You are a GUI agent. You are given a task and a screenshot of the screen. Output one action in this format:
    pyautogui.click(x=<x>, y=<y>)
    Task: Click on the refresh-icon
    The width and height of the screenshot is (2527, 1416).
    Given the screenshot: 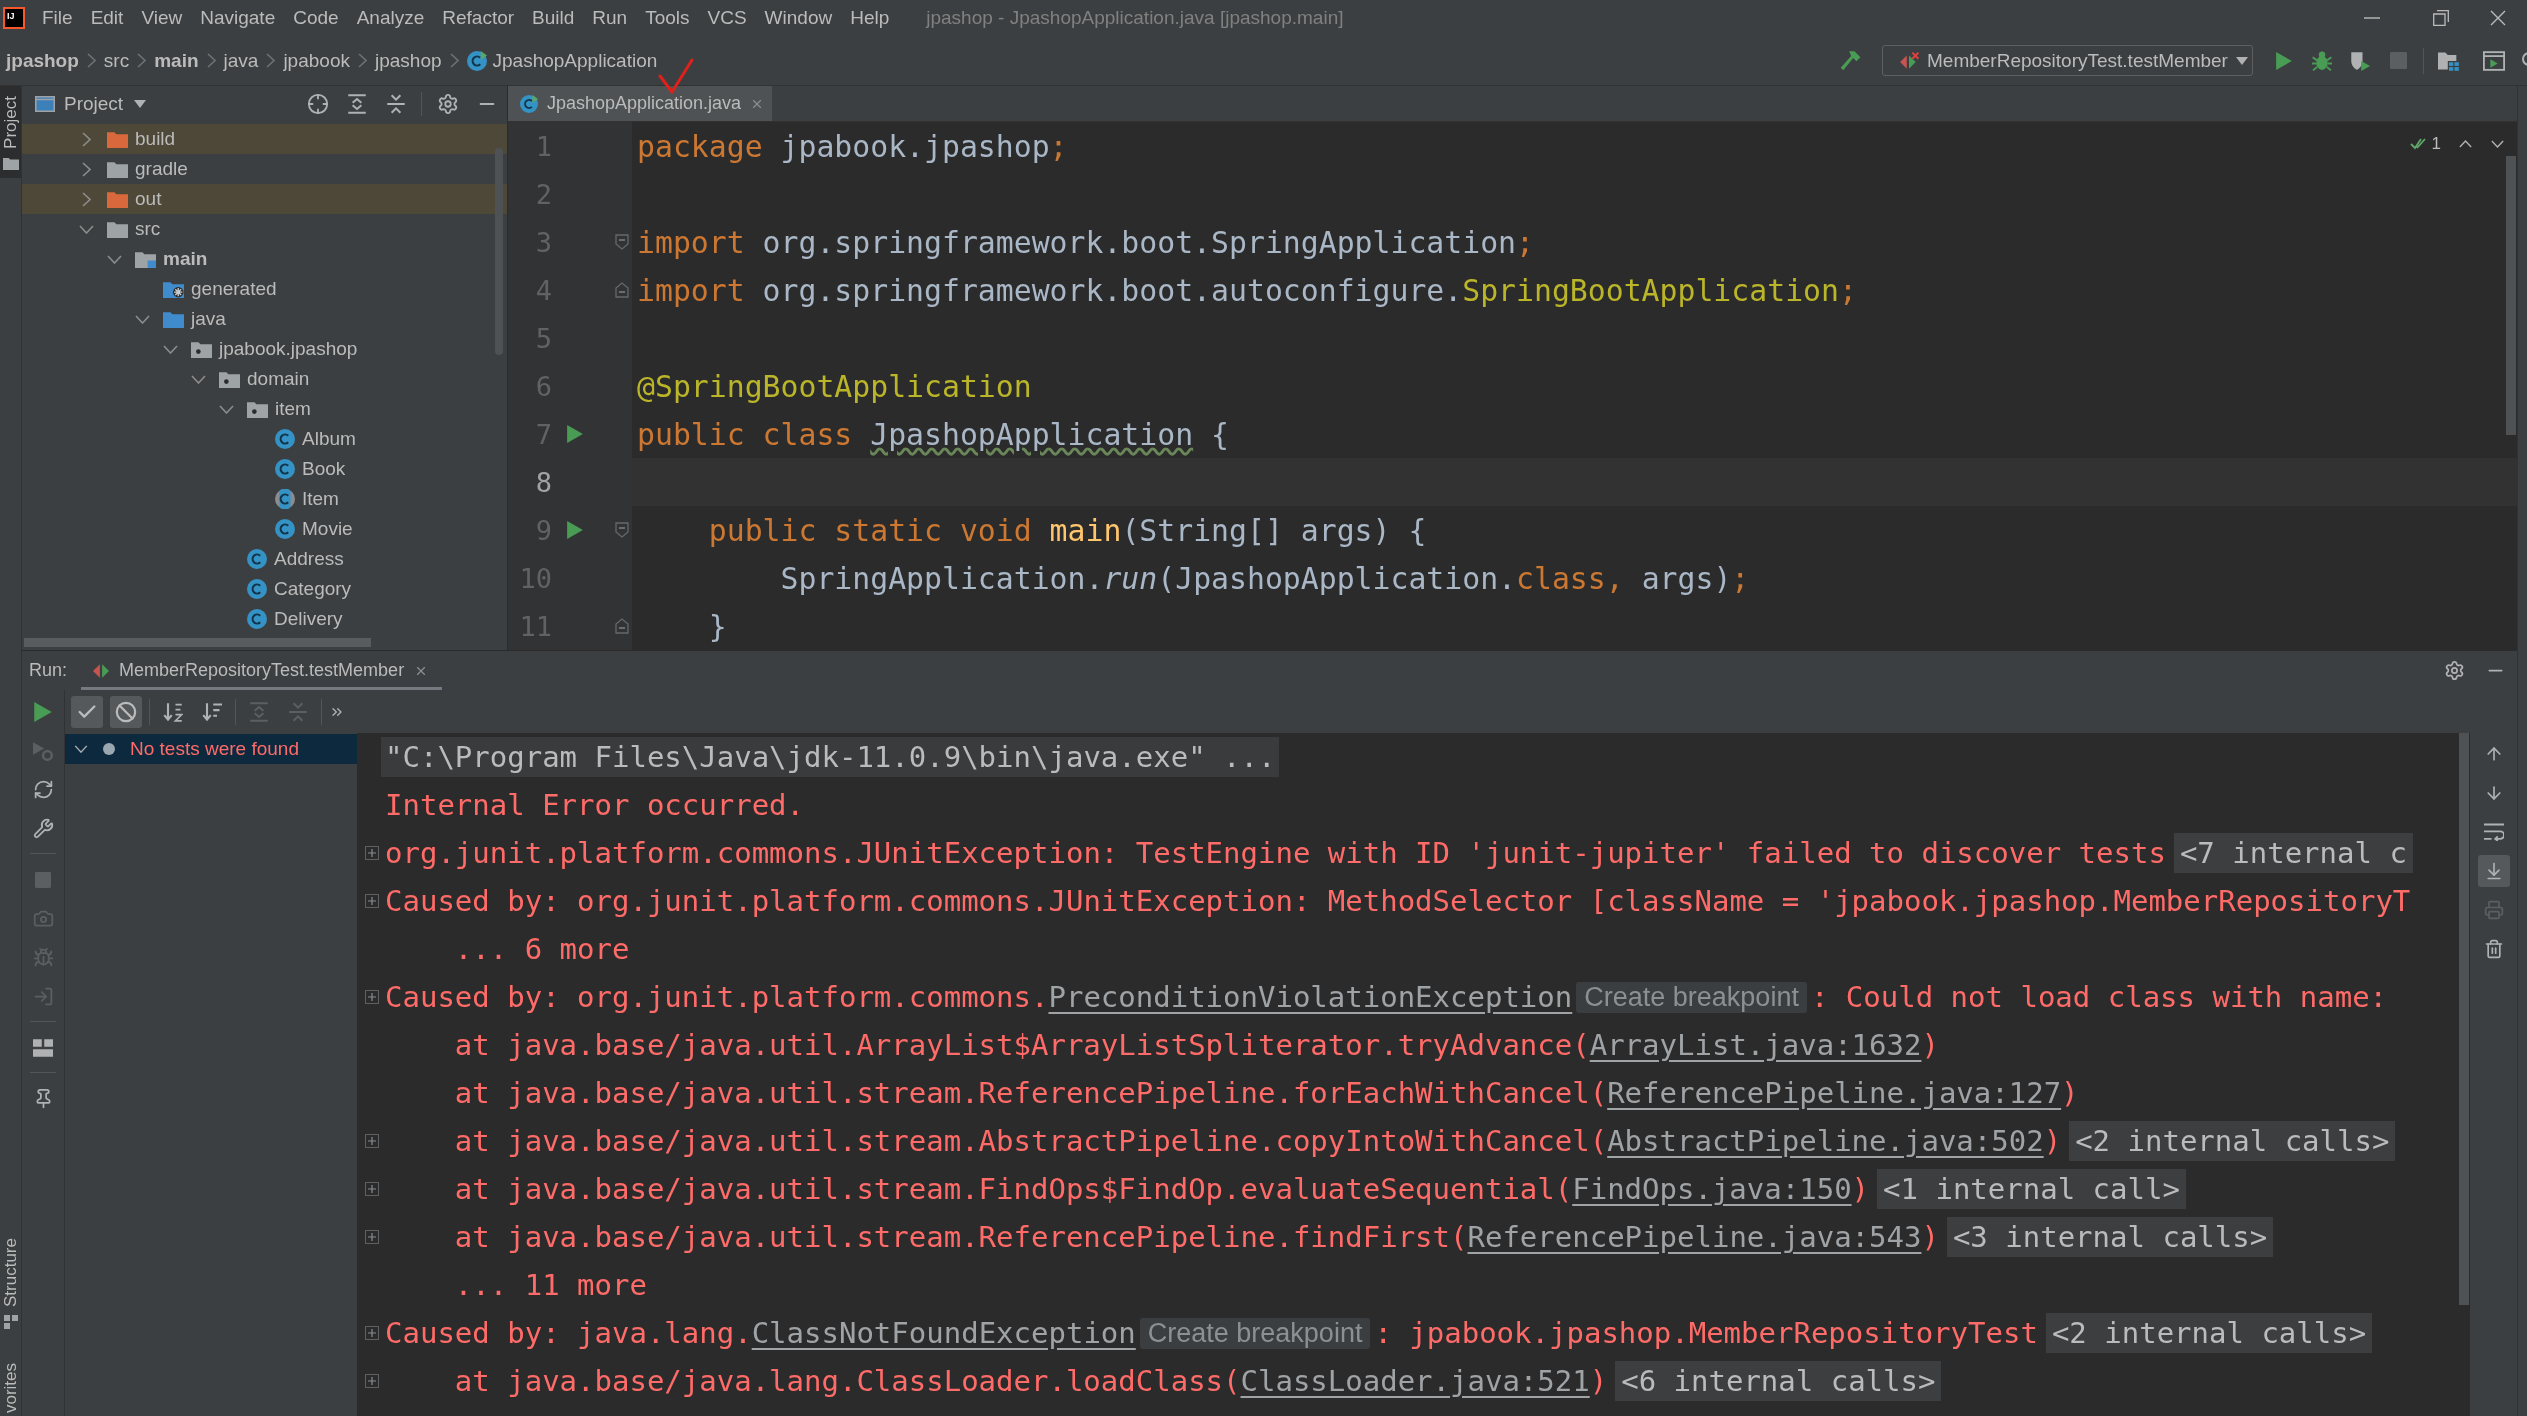 What is the action you would take?
    pyautogui.click(x=43, y=789)
    